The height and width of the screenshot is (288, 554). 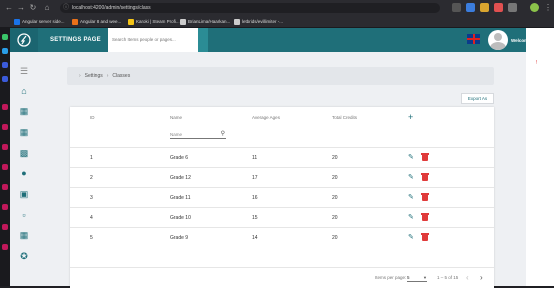 I want to click on cell-id: 1, so click(x=91, y=158).